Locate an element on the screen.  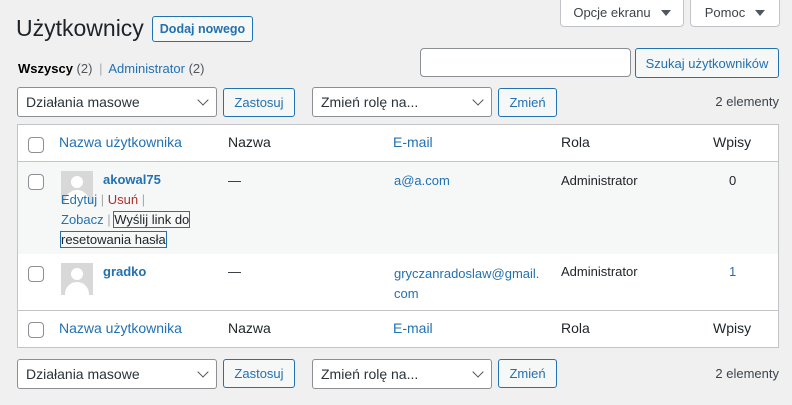
page-title: Użytkownicy is located at coordinates (80, 28).